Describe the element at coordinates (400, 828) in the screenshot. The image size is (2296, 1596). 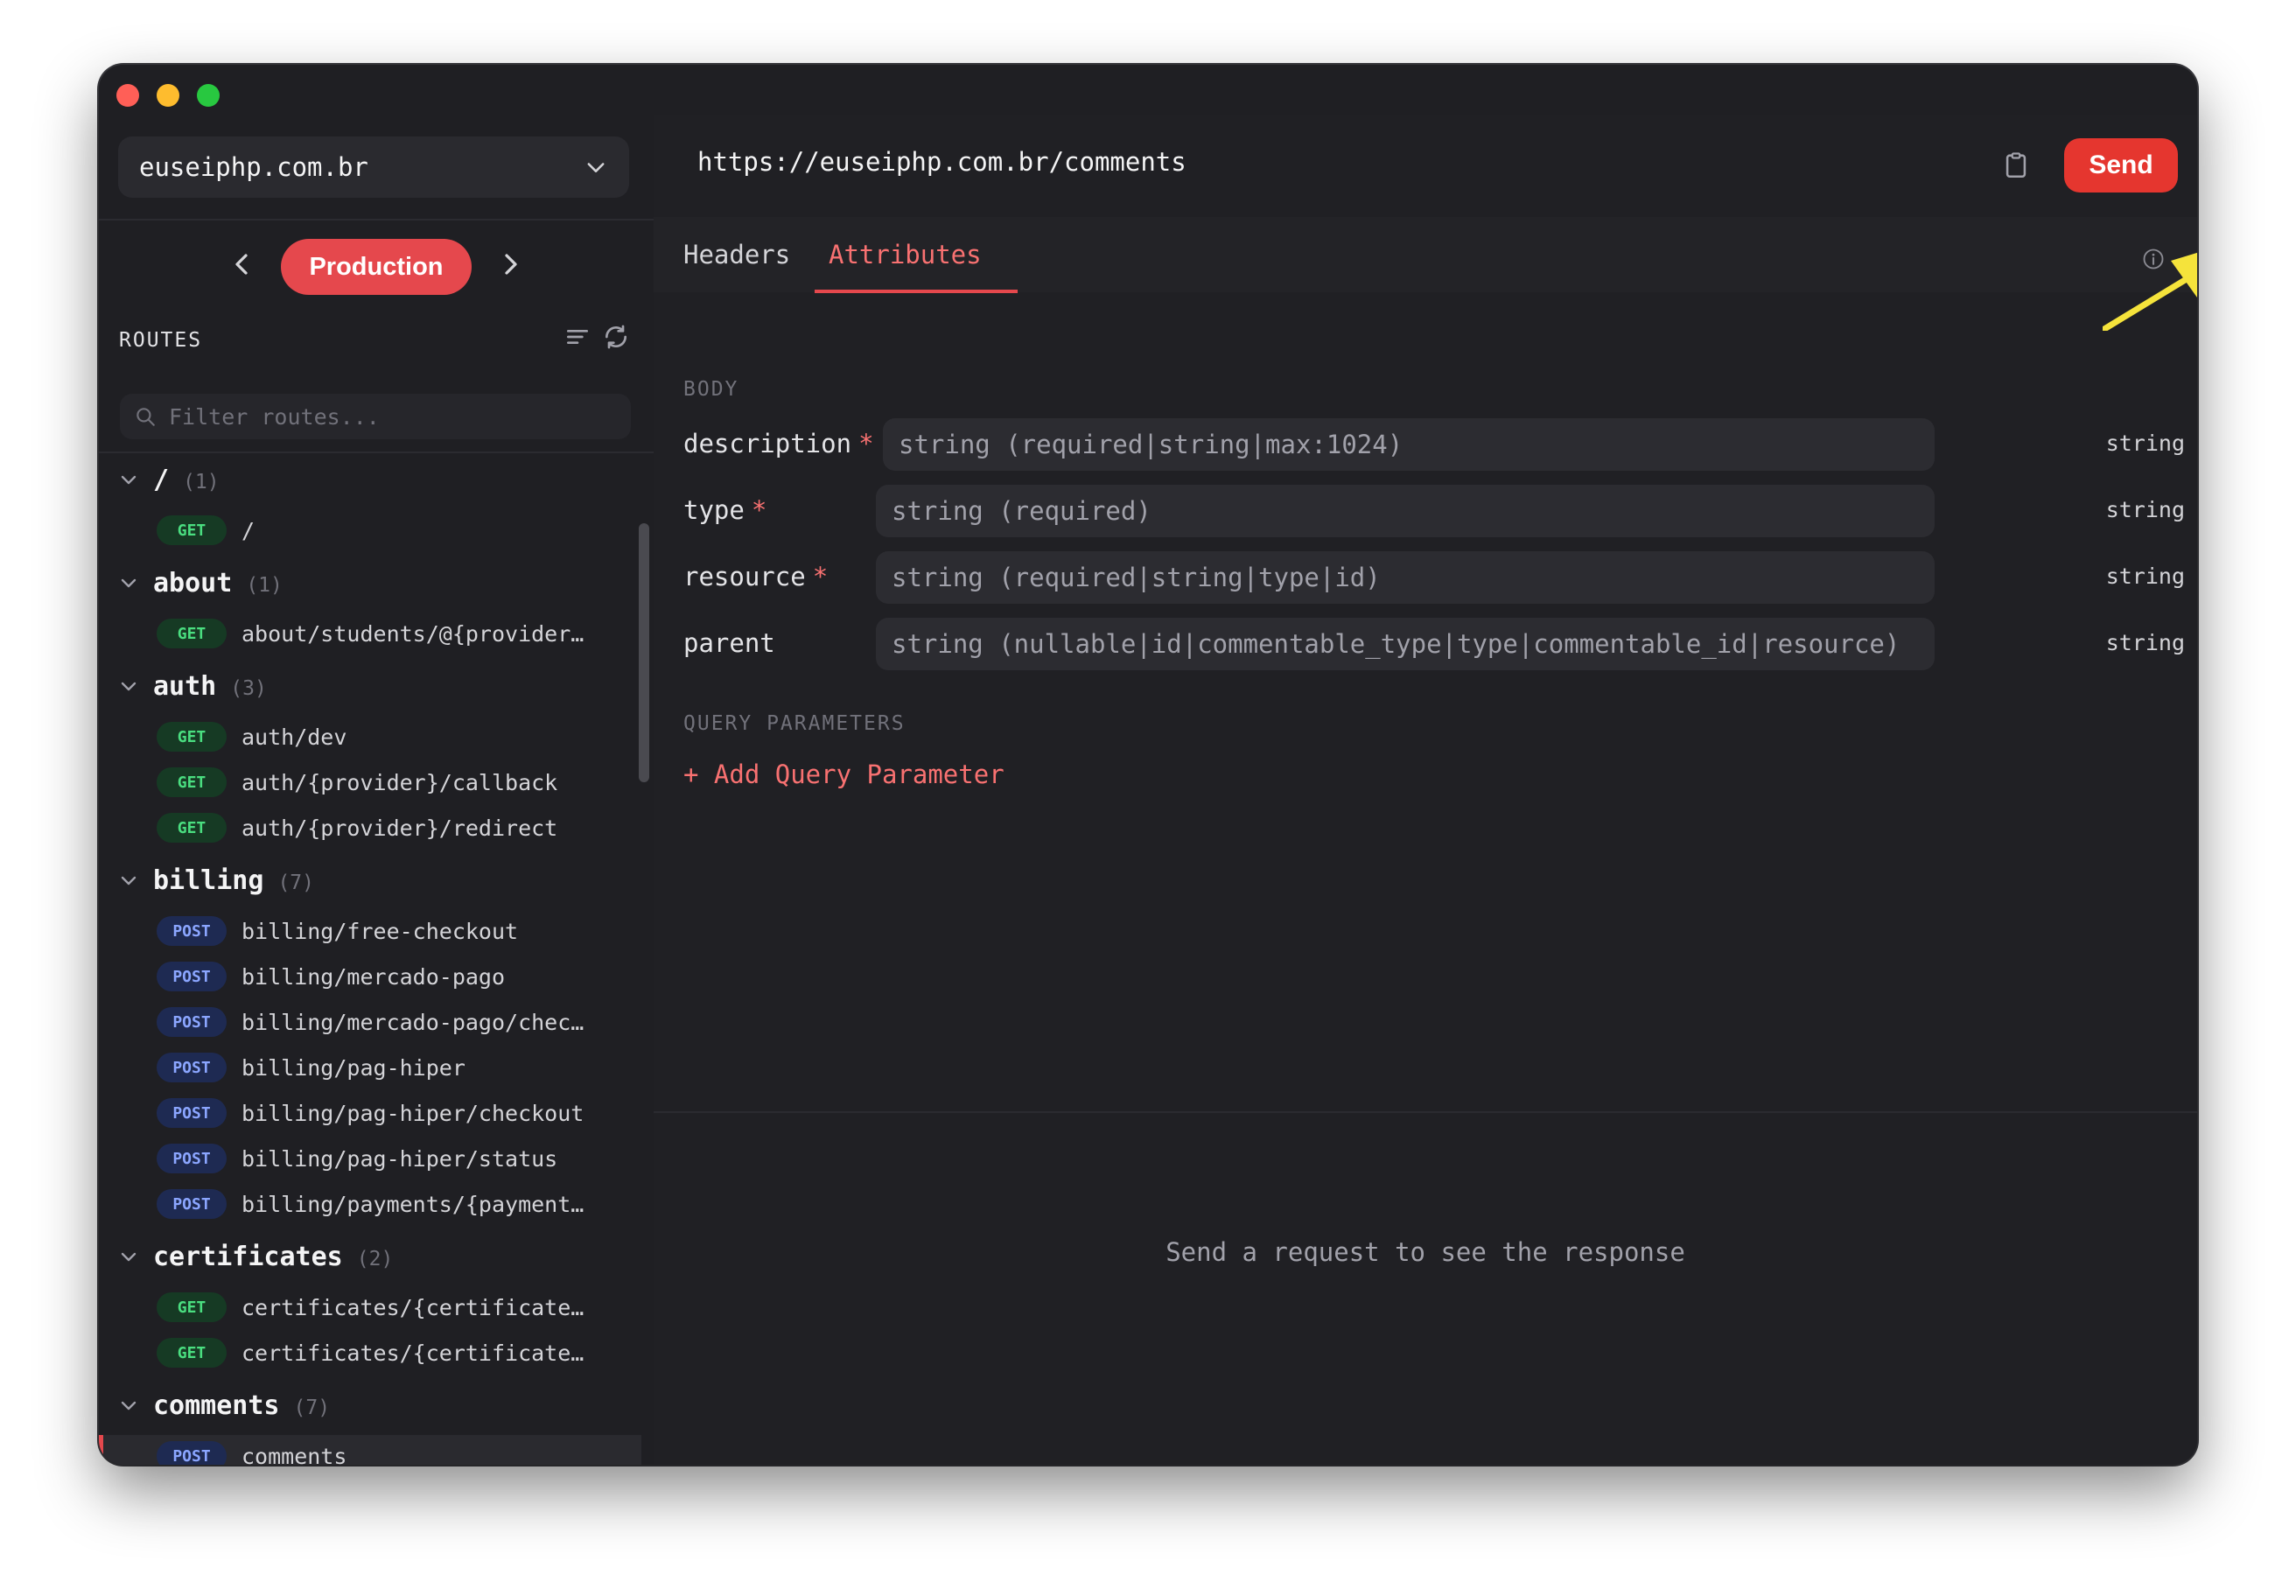
I see `route-path: auth/{provider}/redirect` at that location.